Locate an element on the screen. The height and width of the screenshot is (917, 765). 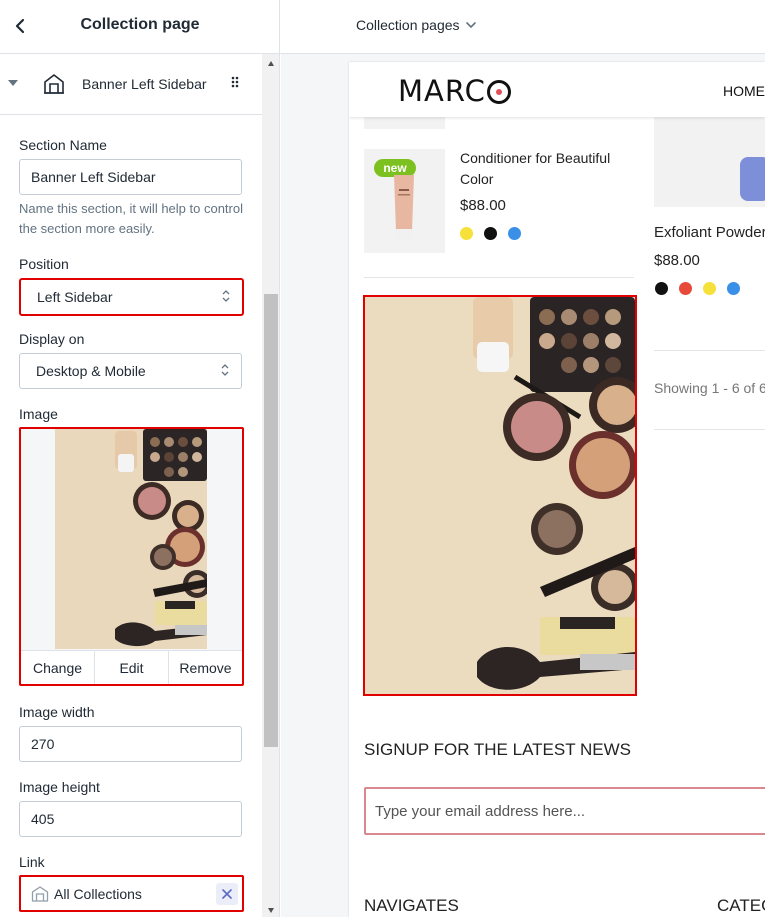
editor-header: Collection page is located at coordinates (139, 27).